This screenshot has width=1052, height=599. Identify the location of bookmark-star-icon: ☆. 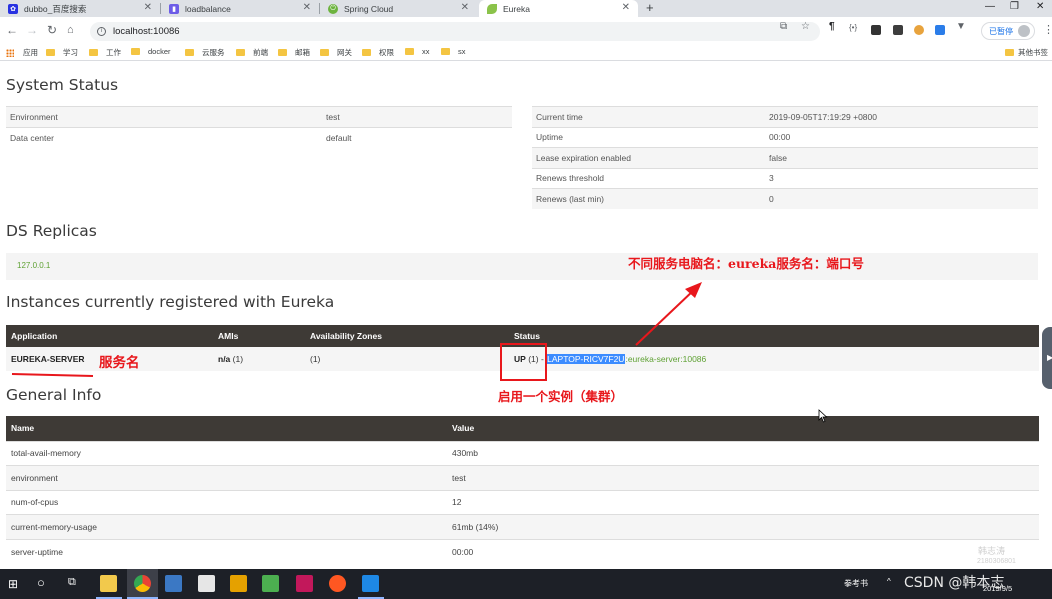
(805, 26).